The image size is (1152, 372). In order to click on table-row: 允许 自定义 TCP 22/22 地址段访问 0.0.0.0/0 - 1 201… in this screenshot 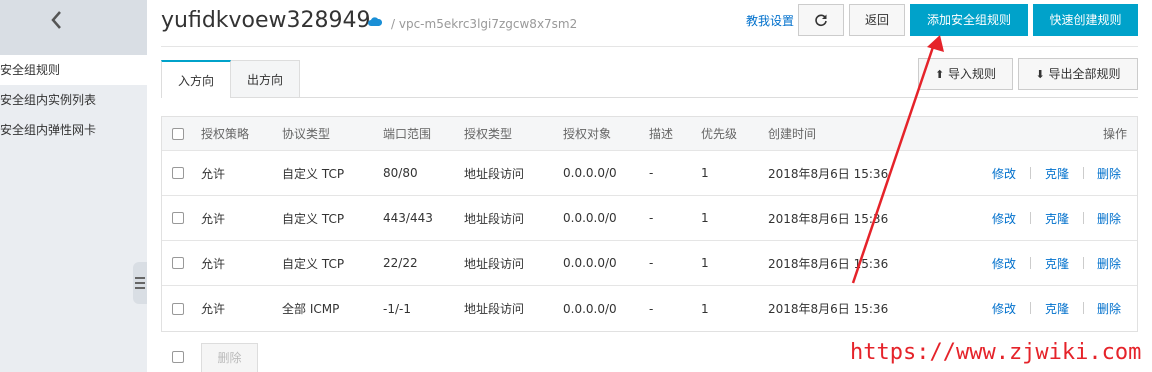, I will do `click(649, 263)`.